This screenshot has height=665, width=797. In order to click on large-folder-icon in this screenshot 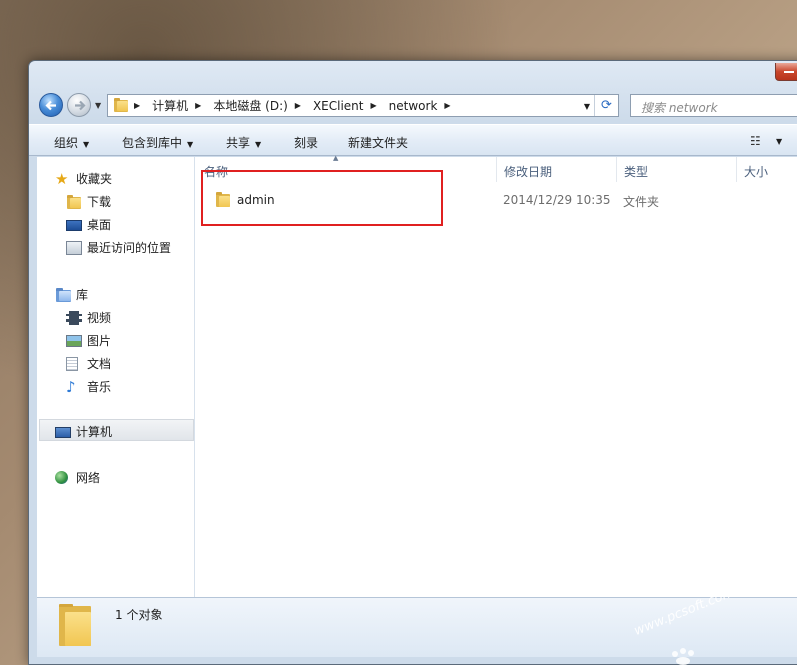, I will do `click(75, 625)`.